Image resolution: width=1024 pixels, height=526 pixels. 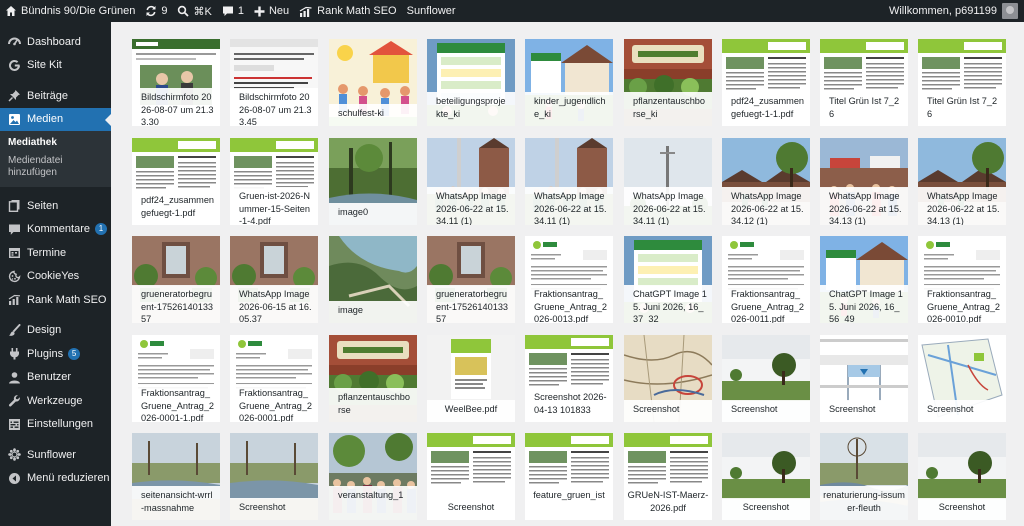 I want to click on media-item: pflanzentauschborse_ki, so click(x=668, y=82).